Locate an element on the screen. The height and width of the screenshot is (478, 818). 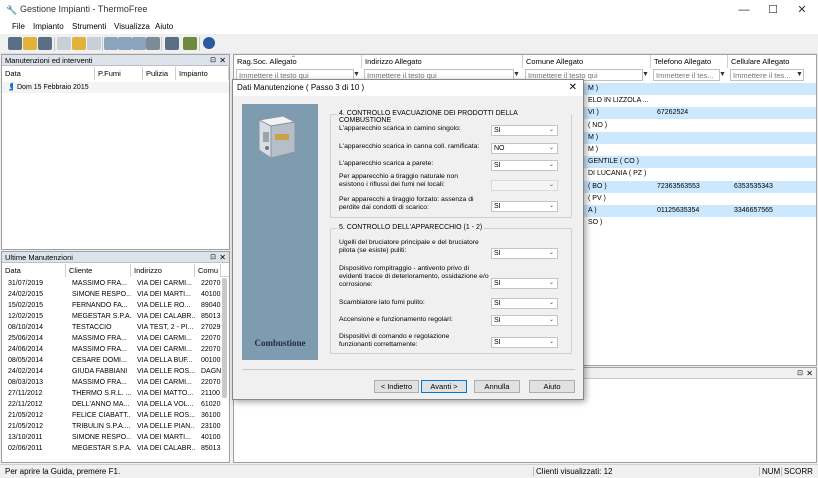
cell-data: 08/10/2014 is located at coordinates (26, 327).